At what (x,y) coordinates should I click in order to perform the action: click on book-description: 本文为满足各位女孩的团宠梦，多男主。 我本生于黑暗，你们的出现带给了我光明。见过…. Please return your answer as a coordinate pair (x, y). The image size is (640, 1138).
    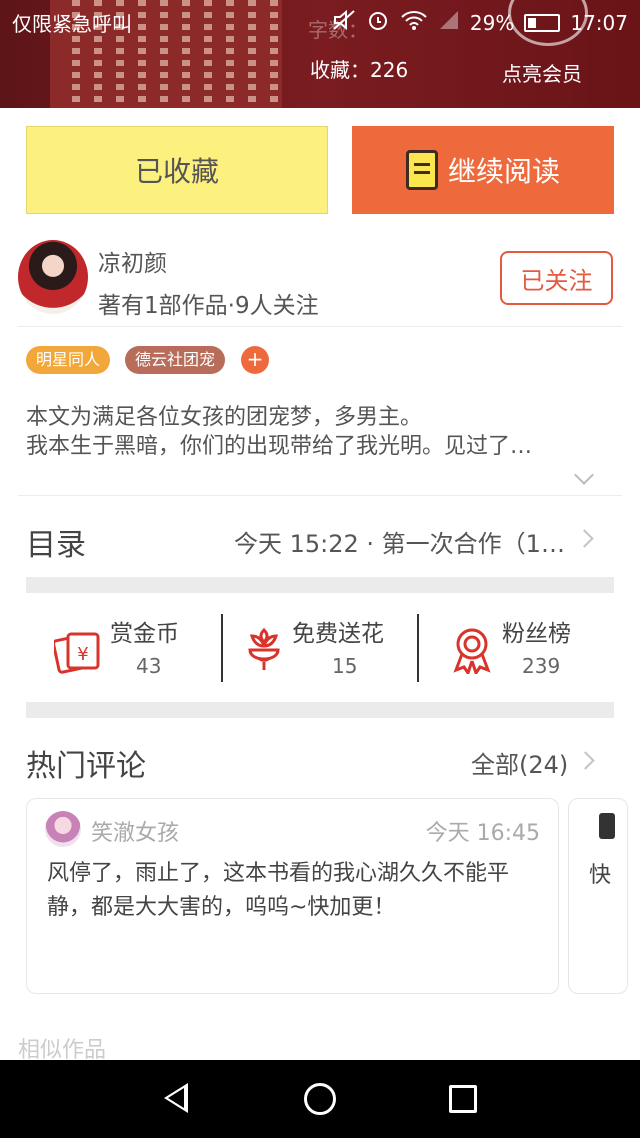
    Looking at the image, I should click on (313, 432).